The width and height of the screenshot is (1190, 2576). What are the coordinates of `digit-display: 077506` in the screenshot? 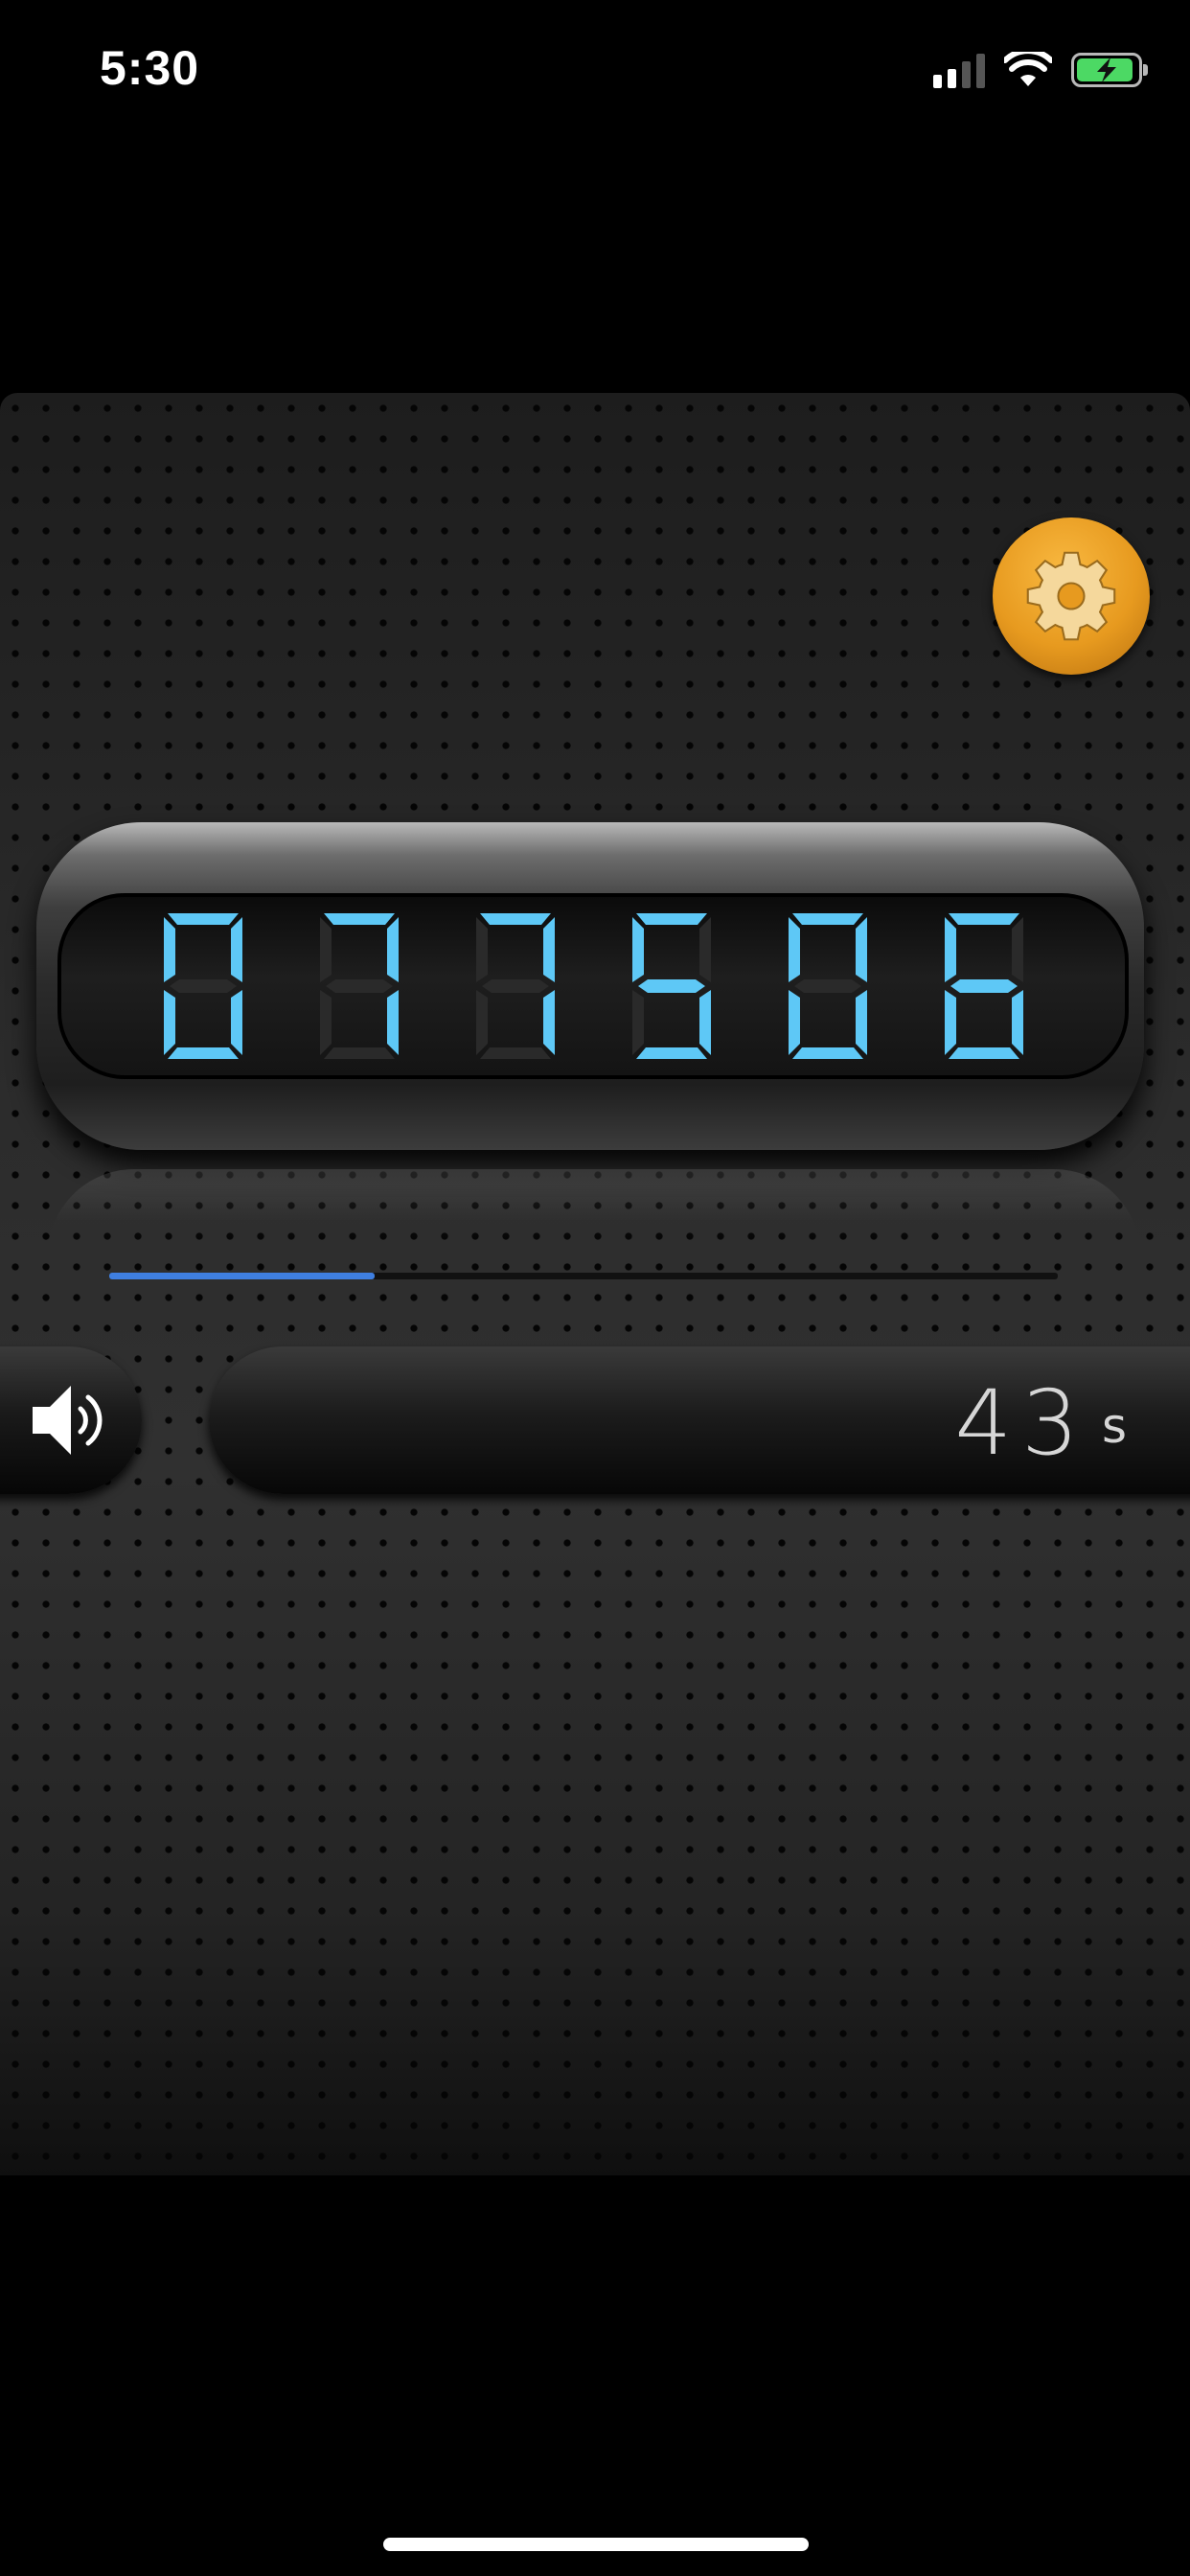 It's located at (593, 986).